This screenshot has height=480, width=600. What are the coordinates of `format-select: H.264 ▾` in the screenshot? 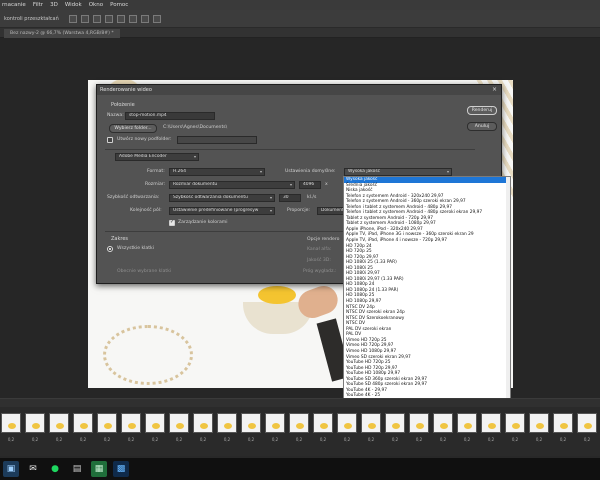 It's located at (217, 172).